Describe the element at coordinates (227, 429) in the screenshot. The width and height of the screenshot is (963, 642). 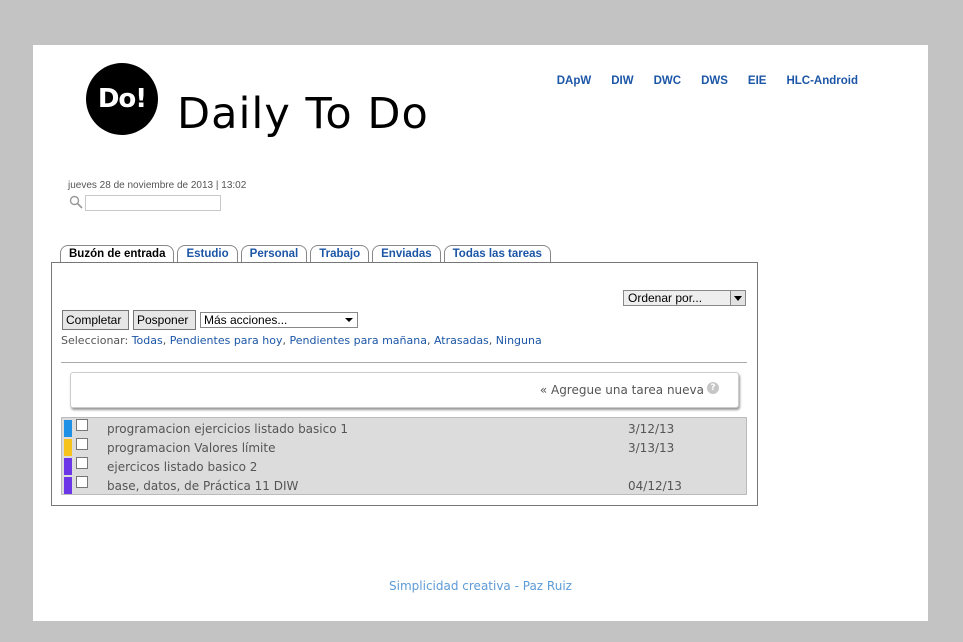
I see `task-title: programacion ejercicios listado basico 1` at that location.